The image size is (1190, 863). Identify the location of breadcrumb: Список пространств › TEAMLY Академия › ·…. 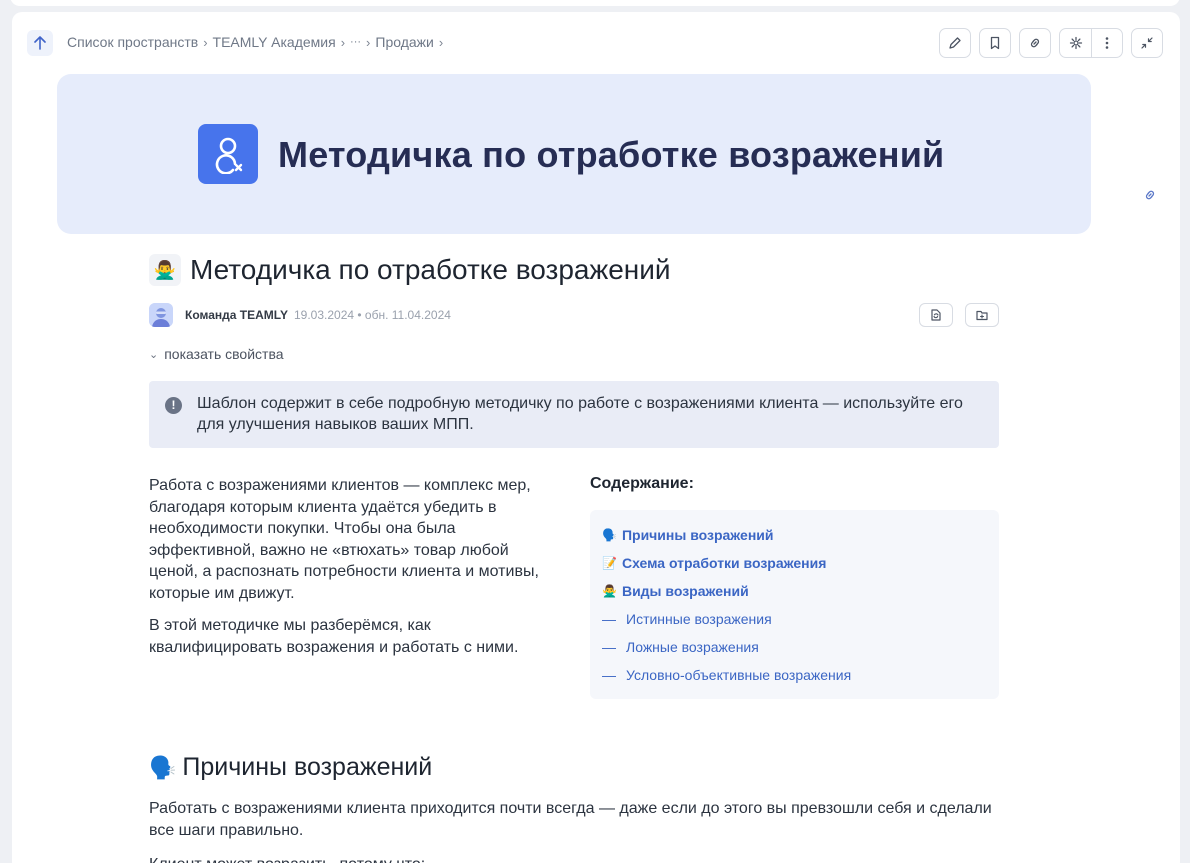
(257, 42).